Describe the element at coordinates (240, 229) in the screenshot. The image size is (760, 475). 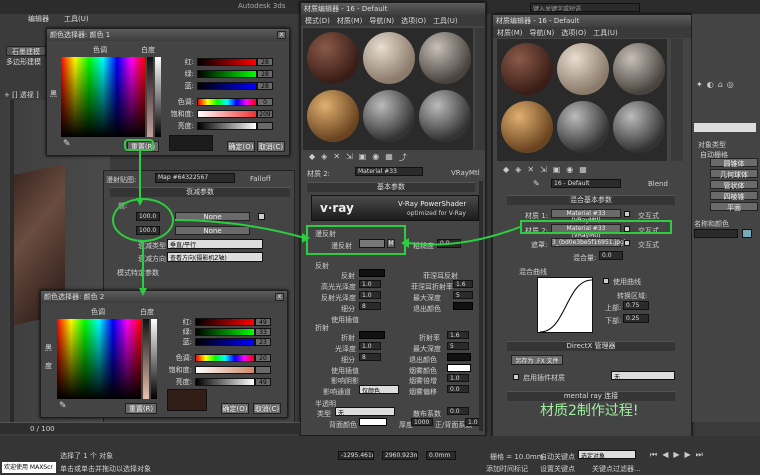
I see `arrow-falloff-to-diffuse` at that location.